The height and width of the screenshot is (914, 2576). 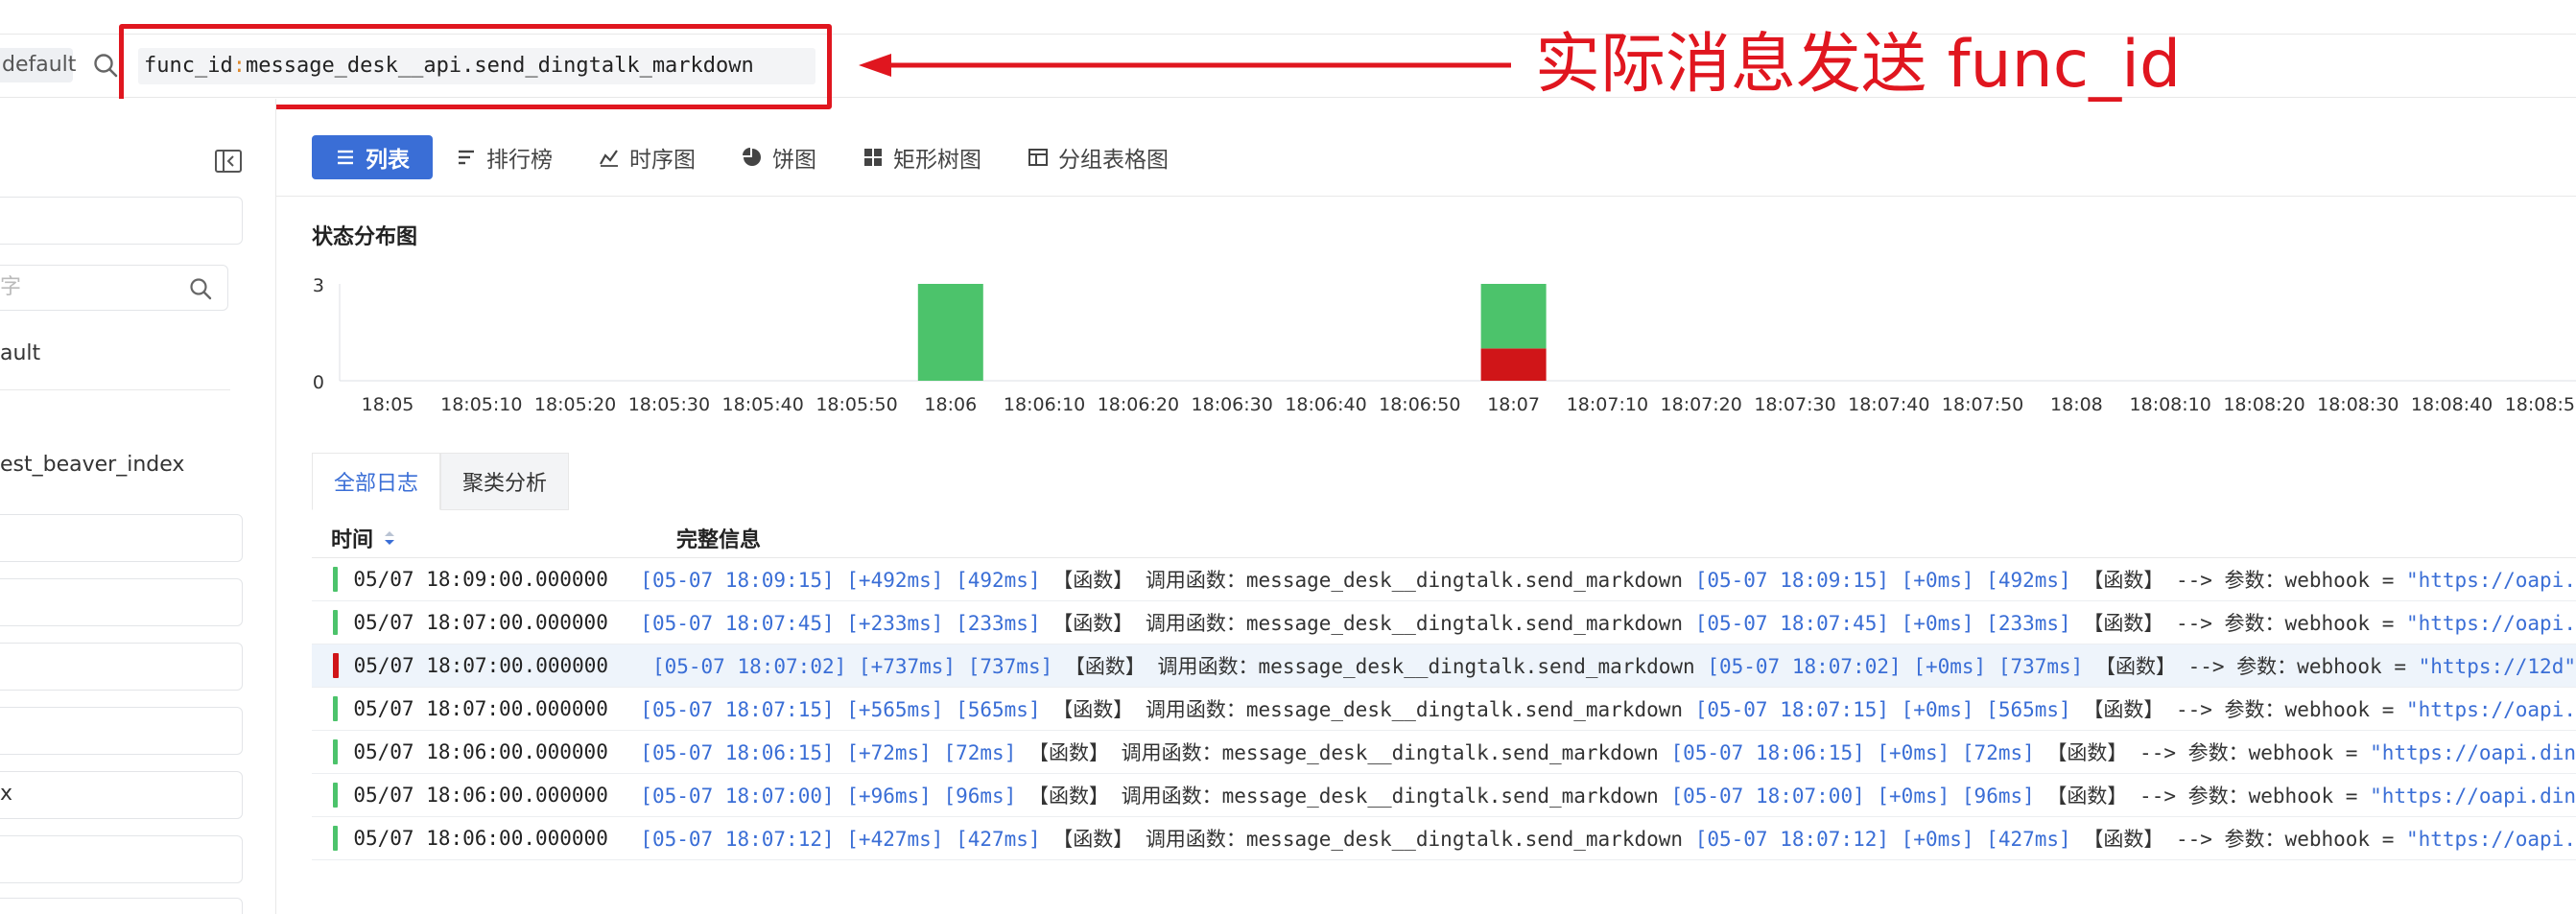 What do you see at coordinates (1514, 405) in the screenshot?
I see `x-tick-label: 18:07` at bounding box center [1514, 405].